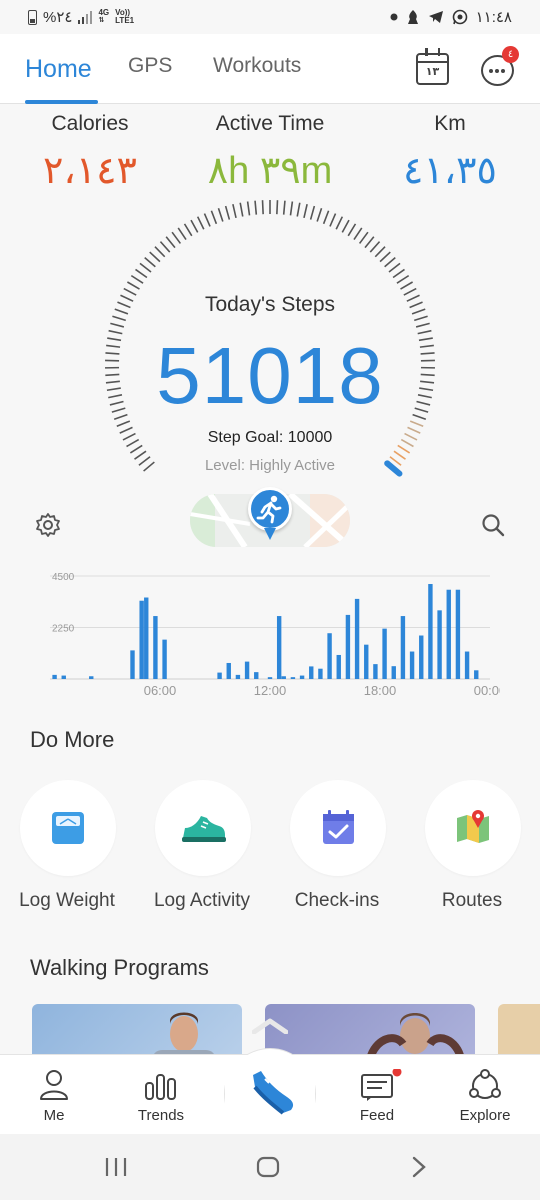 This screenshot has width=540, height=1200. What do you see at coordinates (270, 509) in the screenshot?
I see `running-person-icon` at bounding box center [270, 509].